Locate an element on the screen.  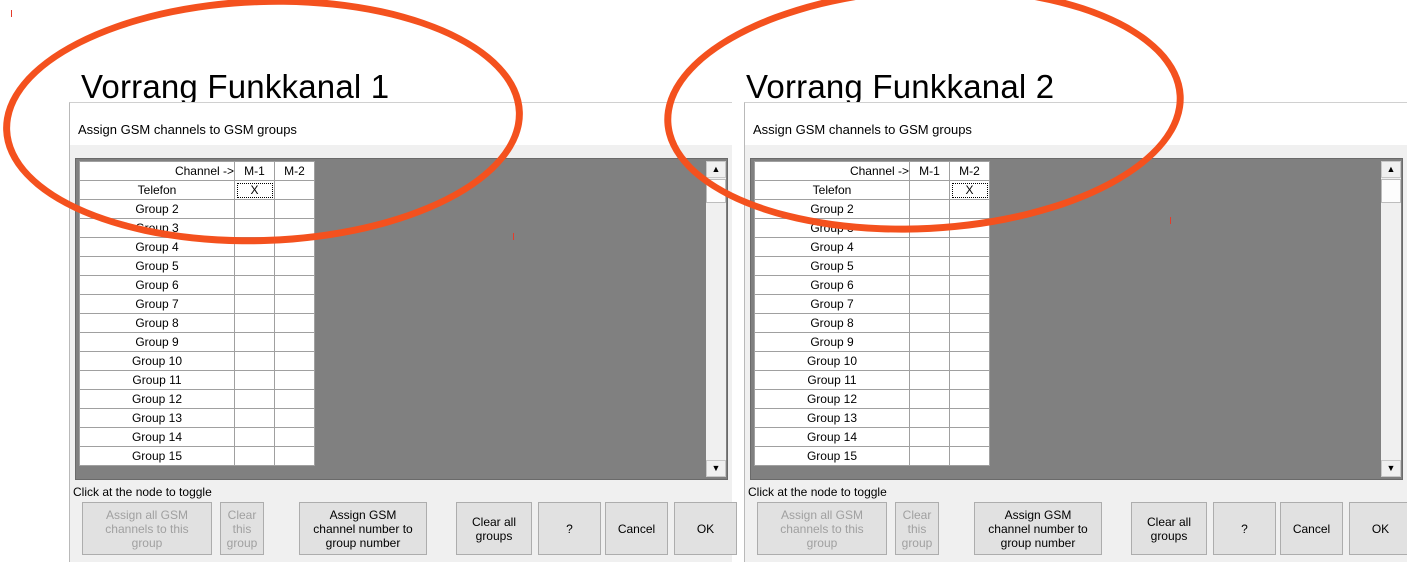
group-label: Group 2 is located at coordinates (832, 209).